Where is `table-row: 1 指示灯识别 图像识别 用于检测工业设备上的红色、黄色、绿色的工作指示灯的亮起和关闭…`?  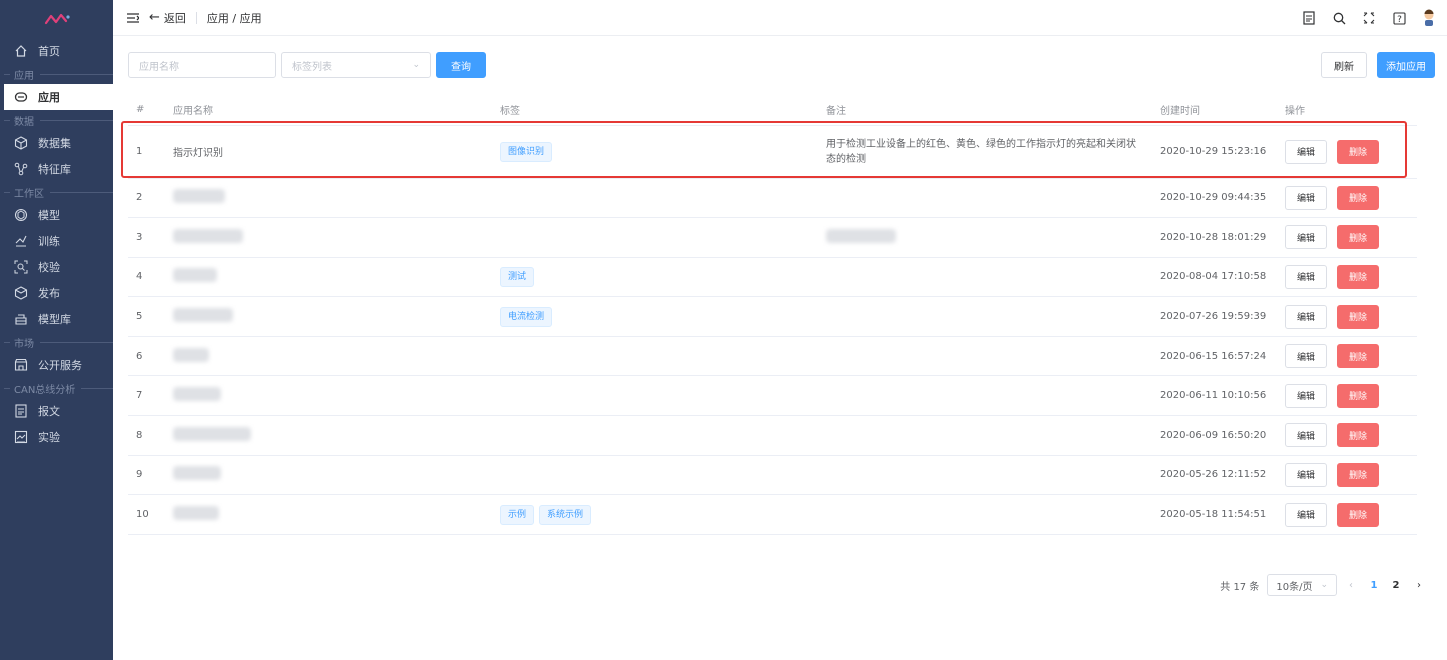
table-row: 1 指示灯识别 图像识别 用于检测工业设备上的红色、黄色、绿色的工作指示灯的亮起和关闭… is located at coordinates (772, 152).